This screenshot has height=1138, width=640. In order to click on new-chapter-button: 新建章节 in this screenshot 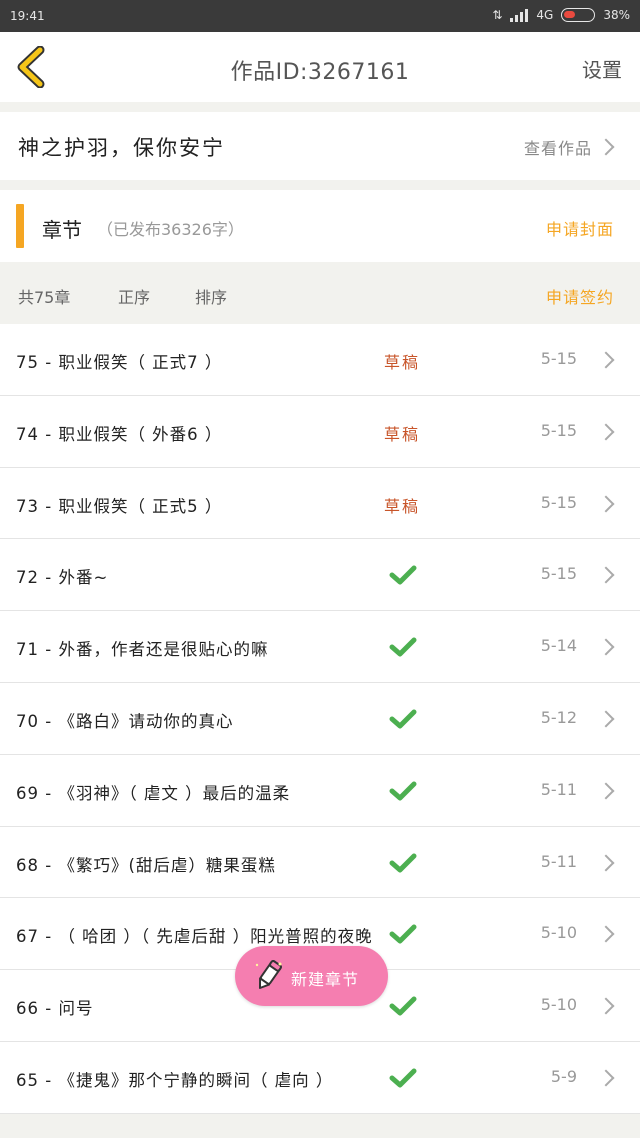, I will do `click(311, 976)`.